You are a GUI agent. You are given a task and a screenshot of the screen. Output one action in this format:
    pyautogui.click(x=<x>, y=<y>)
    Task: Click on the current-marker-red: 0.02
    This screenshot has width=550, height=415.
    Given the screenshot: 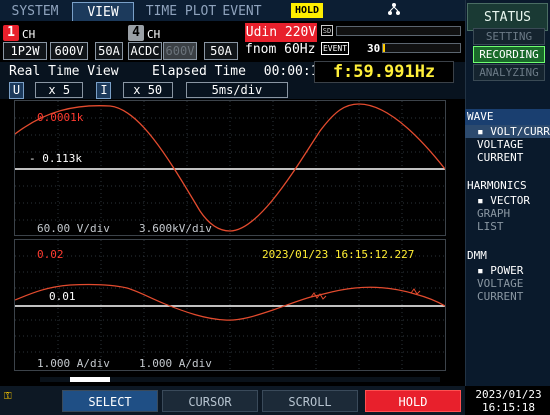 What is the action you would take?
    pyautogui.click(x=50, y=254)
    